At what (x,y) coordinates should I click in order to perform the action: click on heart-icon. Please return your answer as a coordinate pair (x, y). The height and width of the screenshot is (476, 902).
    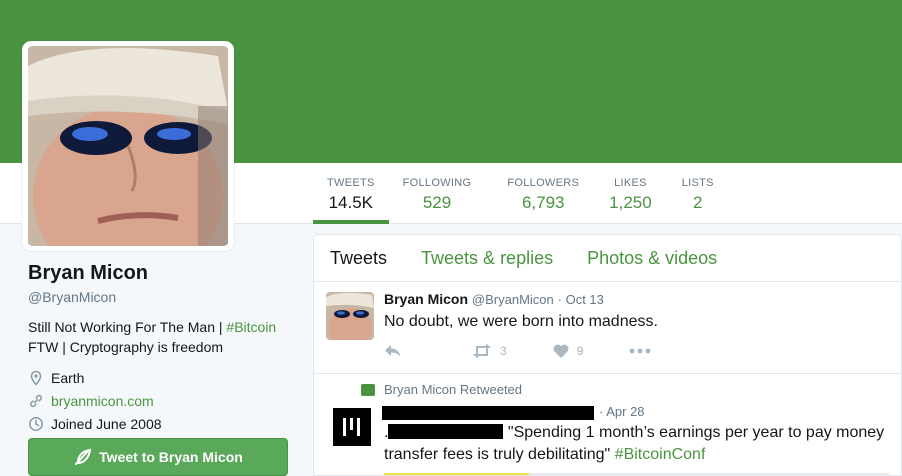
    Looking at the image, I should click on (561, 351).